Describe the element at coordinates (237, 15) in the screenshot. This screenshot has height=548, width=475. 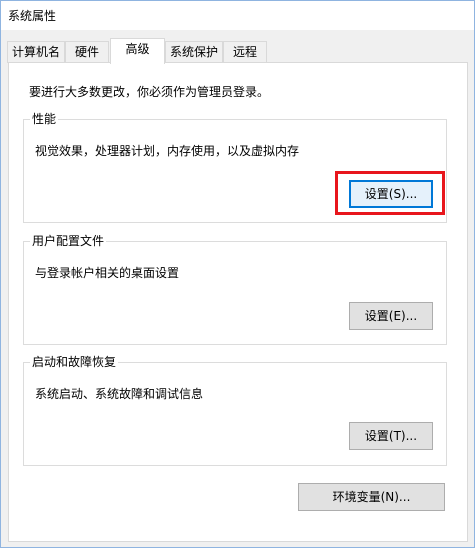
I see `title-bar: 系统属性` at that location.